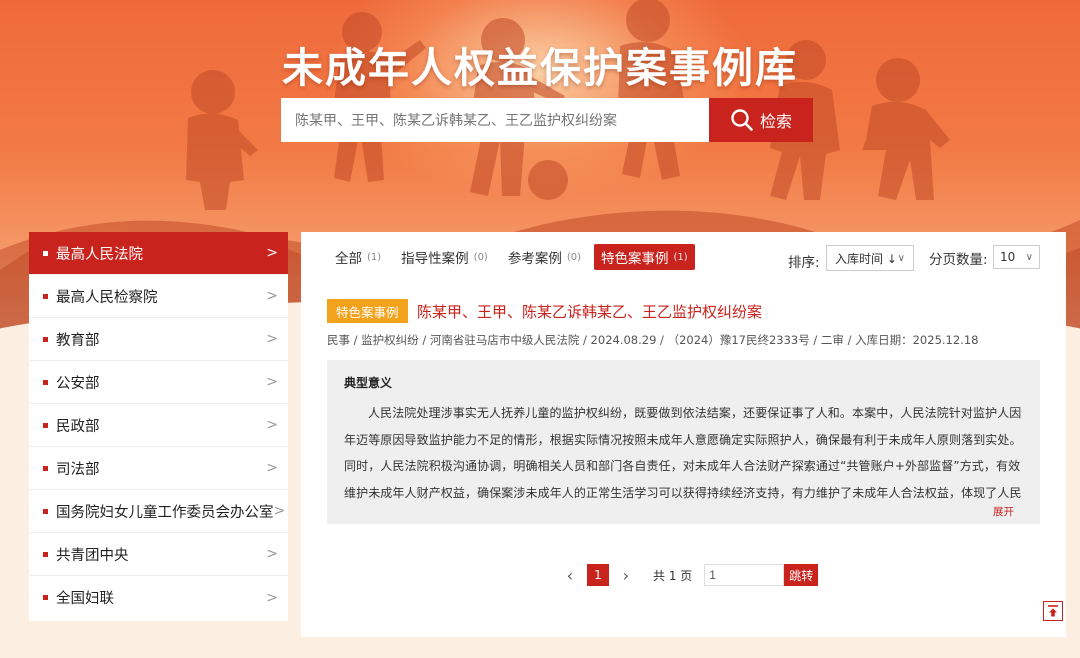  Describe the element at coordinates (540, 68) in the screenshot. I see `site-title: 未成年人权益保护案事例库` at that location.